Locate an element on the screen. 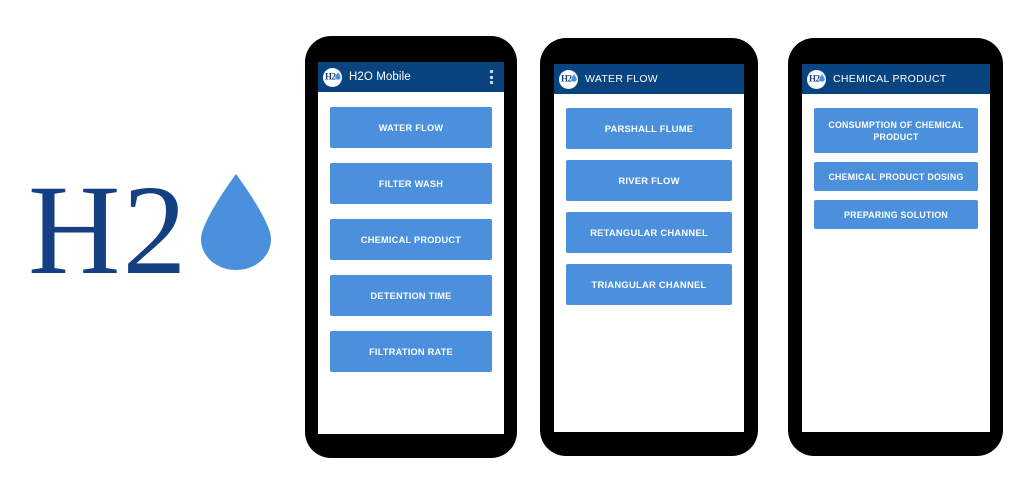  menu-button-parshall-flume: PARSHALL FLUME is located at coordinates (649, 128).